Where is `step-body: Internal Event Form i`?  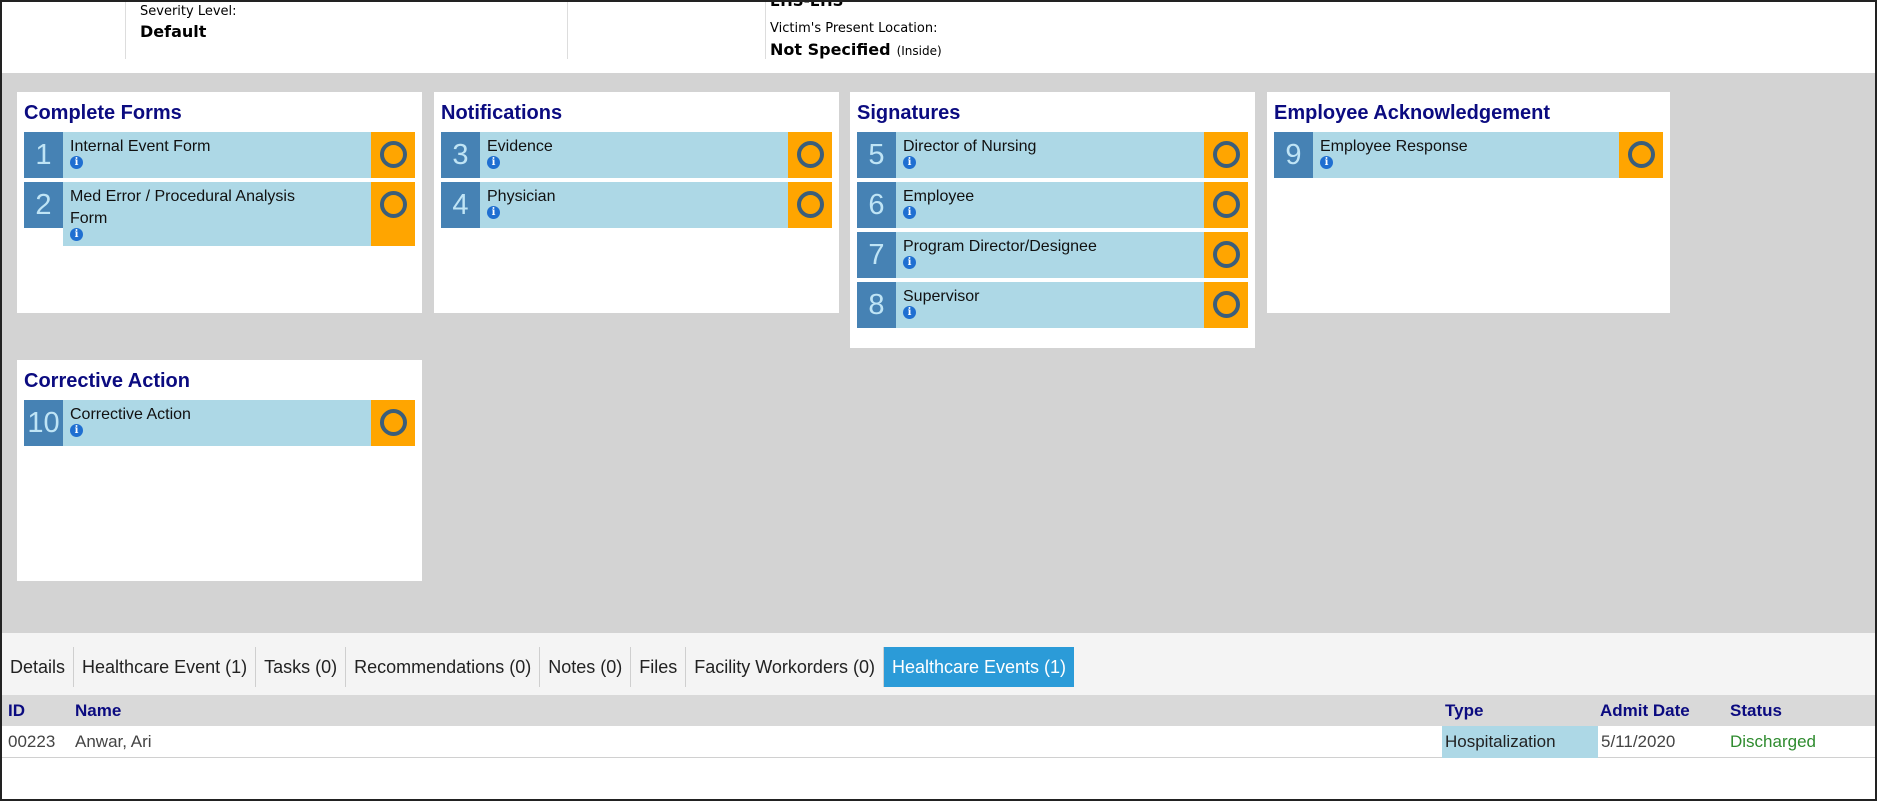 step-body: Internal Event Form i is located at coordinates (217, 155).